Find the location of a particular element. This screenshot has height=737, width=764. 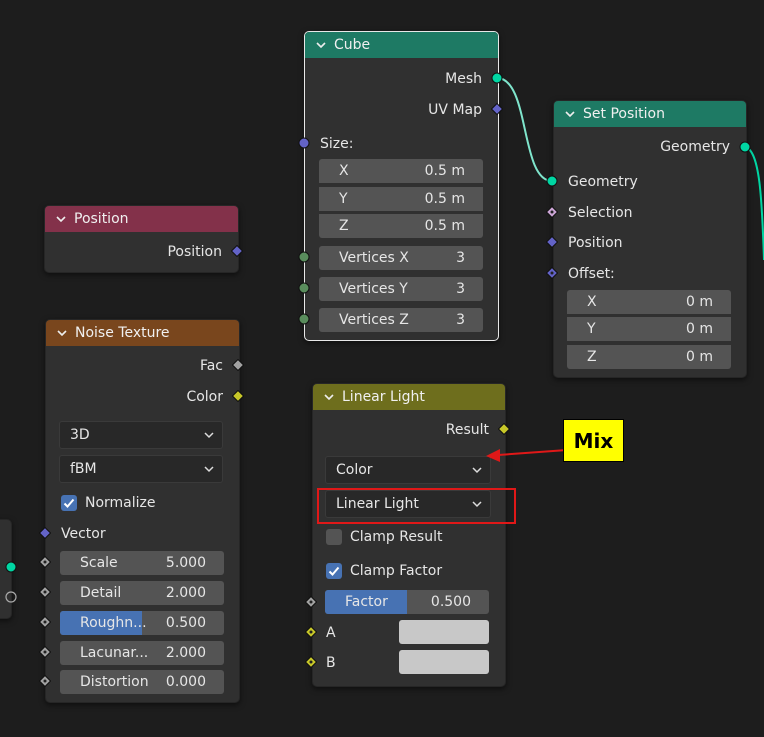

noise-roughness-socket is located at coordinates (45, 622).